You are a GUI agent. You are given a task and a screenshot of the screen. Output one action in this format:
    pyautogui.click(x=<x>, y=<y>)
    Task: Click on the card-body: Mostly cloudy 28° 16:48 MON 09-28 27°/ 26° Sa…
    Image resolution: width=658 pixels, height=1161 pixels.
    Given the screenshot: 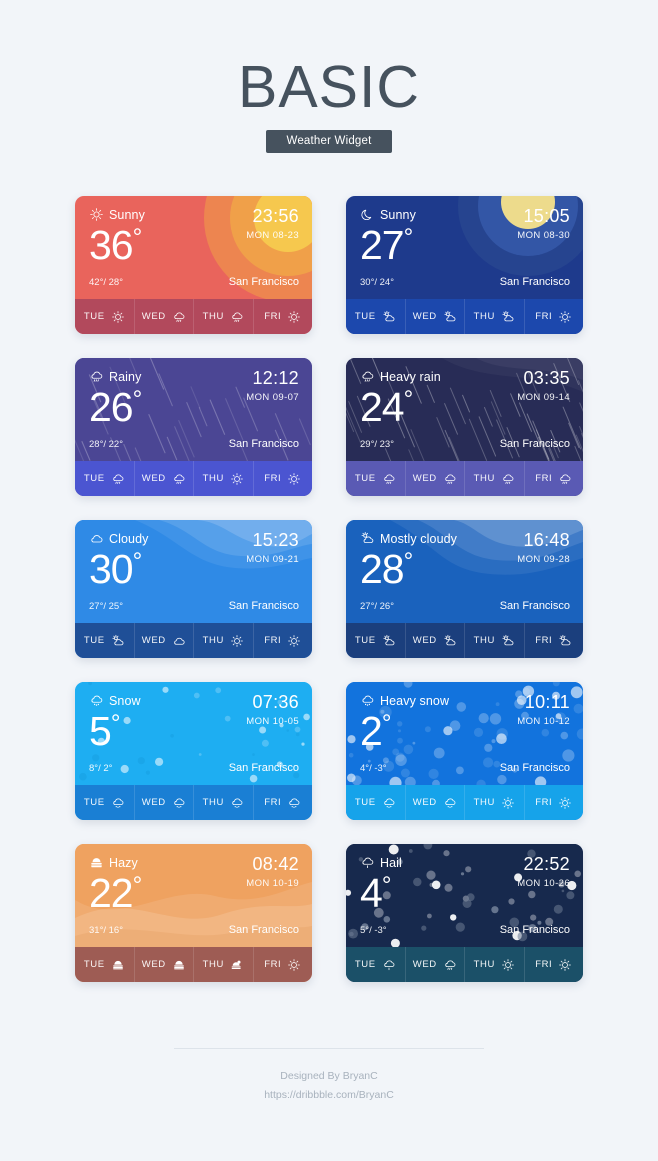 What is the action you would take?
    pyautogui.click(x=464, y=571)
    